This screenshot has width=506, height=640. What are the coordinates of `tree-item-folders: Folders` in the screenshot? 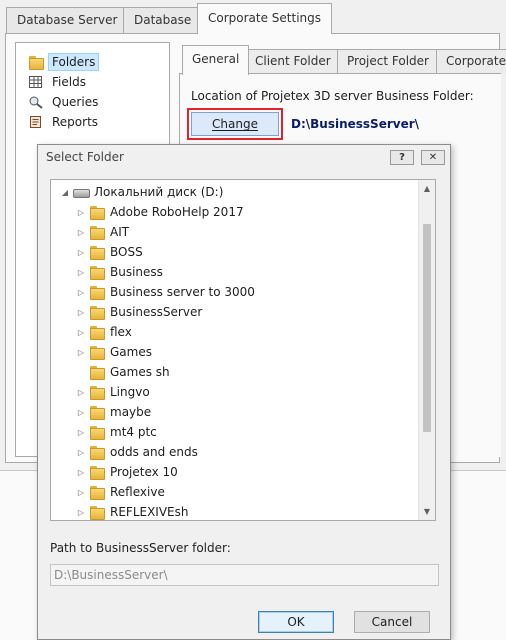 It's located at (64, 62).